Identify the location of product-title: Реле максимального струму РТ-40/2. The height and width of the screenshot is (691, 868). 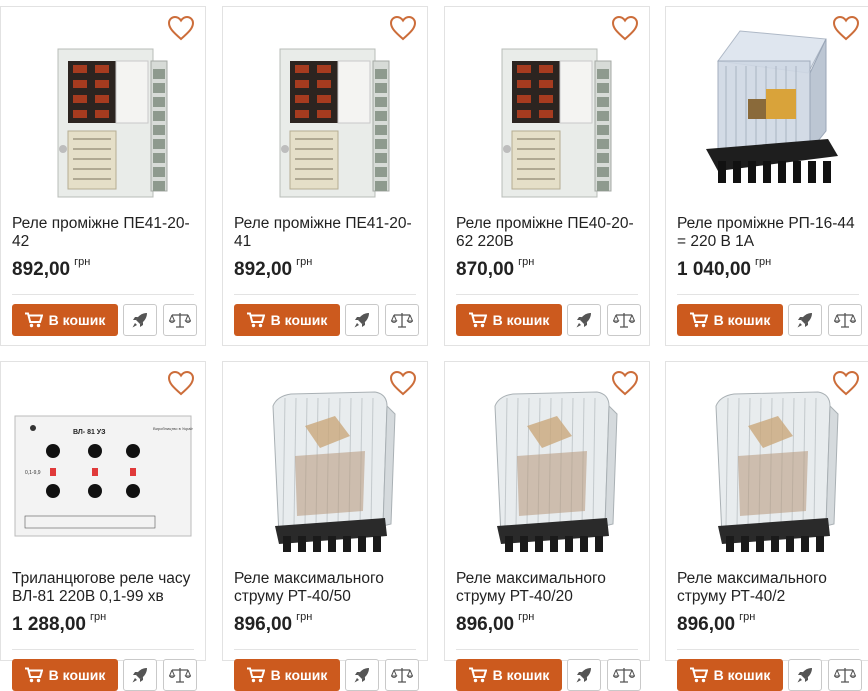
(768, 588).